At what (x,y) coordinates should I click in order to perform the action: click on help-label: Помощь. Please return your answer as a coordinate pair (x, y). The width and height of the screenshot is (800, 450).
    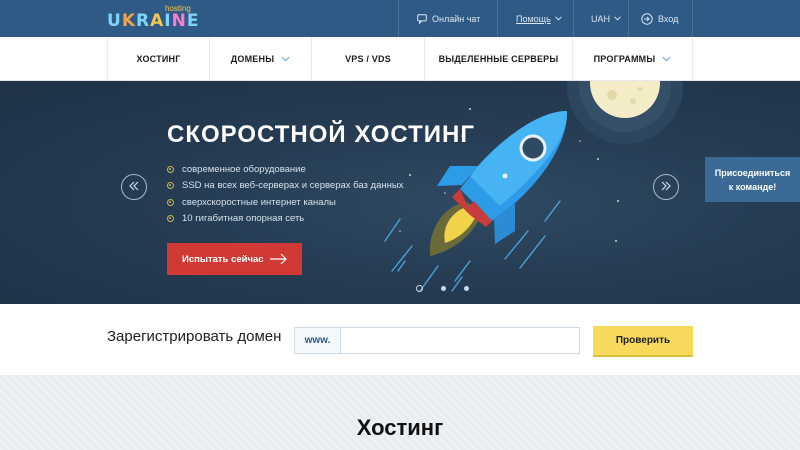
    Looking at the image, I should click on (533, 18).